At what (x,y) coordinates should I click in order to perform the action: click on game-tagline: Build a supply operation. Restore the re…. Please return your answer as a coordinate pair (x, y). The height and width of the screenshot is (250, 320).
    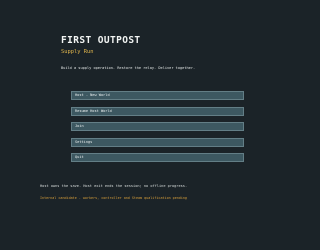
    Looking at the image, I should click on (128, 68).